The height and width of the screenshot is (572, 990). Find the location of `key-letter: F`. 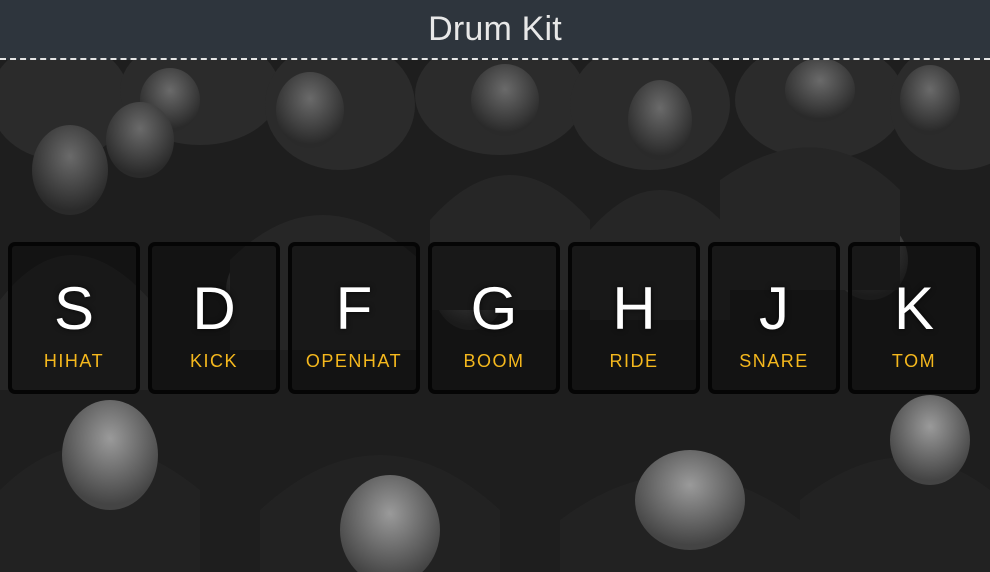

key-letter: F is located at coordinates (354, 308).